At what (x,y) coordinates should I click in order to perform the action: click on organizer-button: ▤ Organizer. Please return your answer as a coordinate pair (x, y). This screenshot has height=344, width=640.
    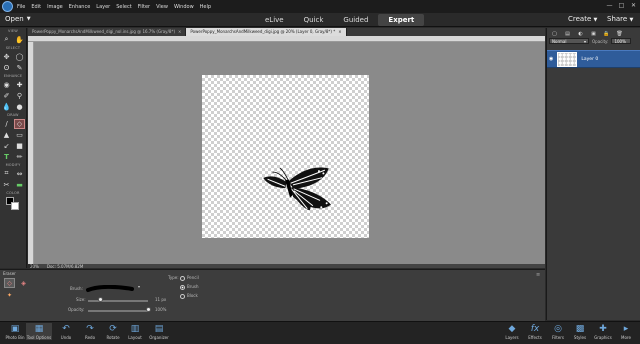
    Looking at the image, I should click on (159, 331).